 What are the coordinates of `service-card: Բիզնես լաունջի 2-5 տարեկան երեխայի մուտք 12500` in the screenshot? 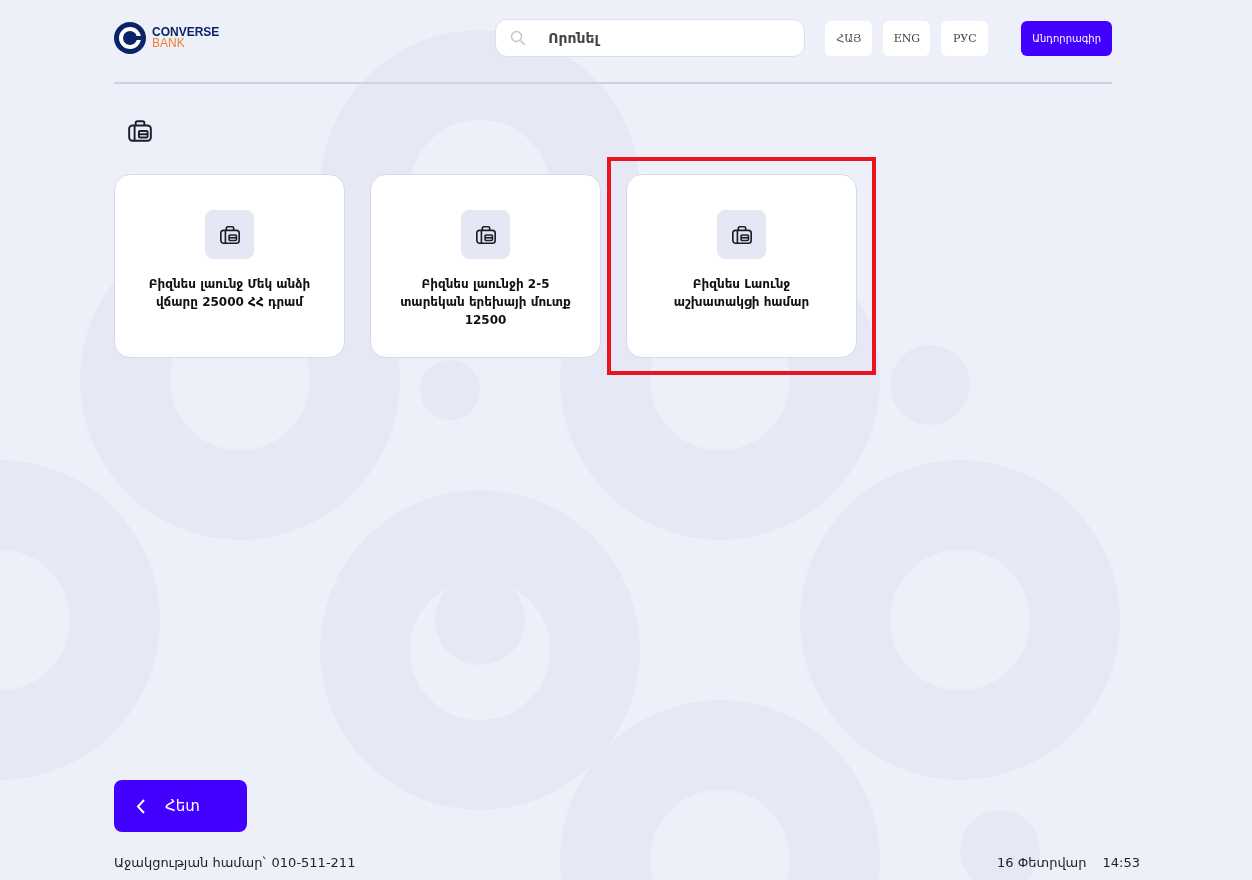 It's located at (485, 266).